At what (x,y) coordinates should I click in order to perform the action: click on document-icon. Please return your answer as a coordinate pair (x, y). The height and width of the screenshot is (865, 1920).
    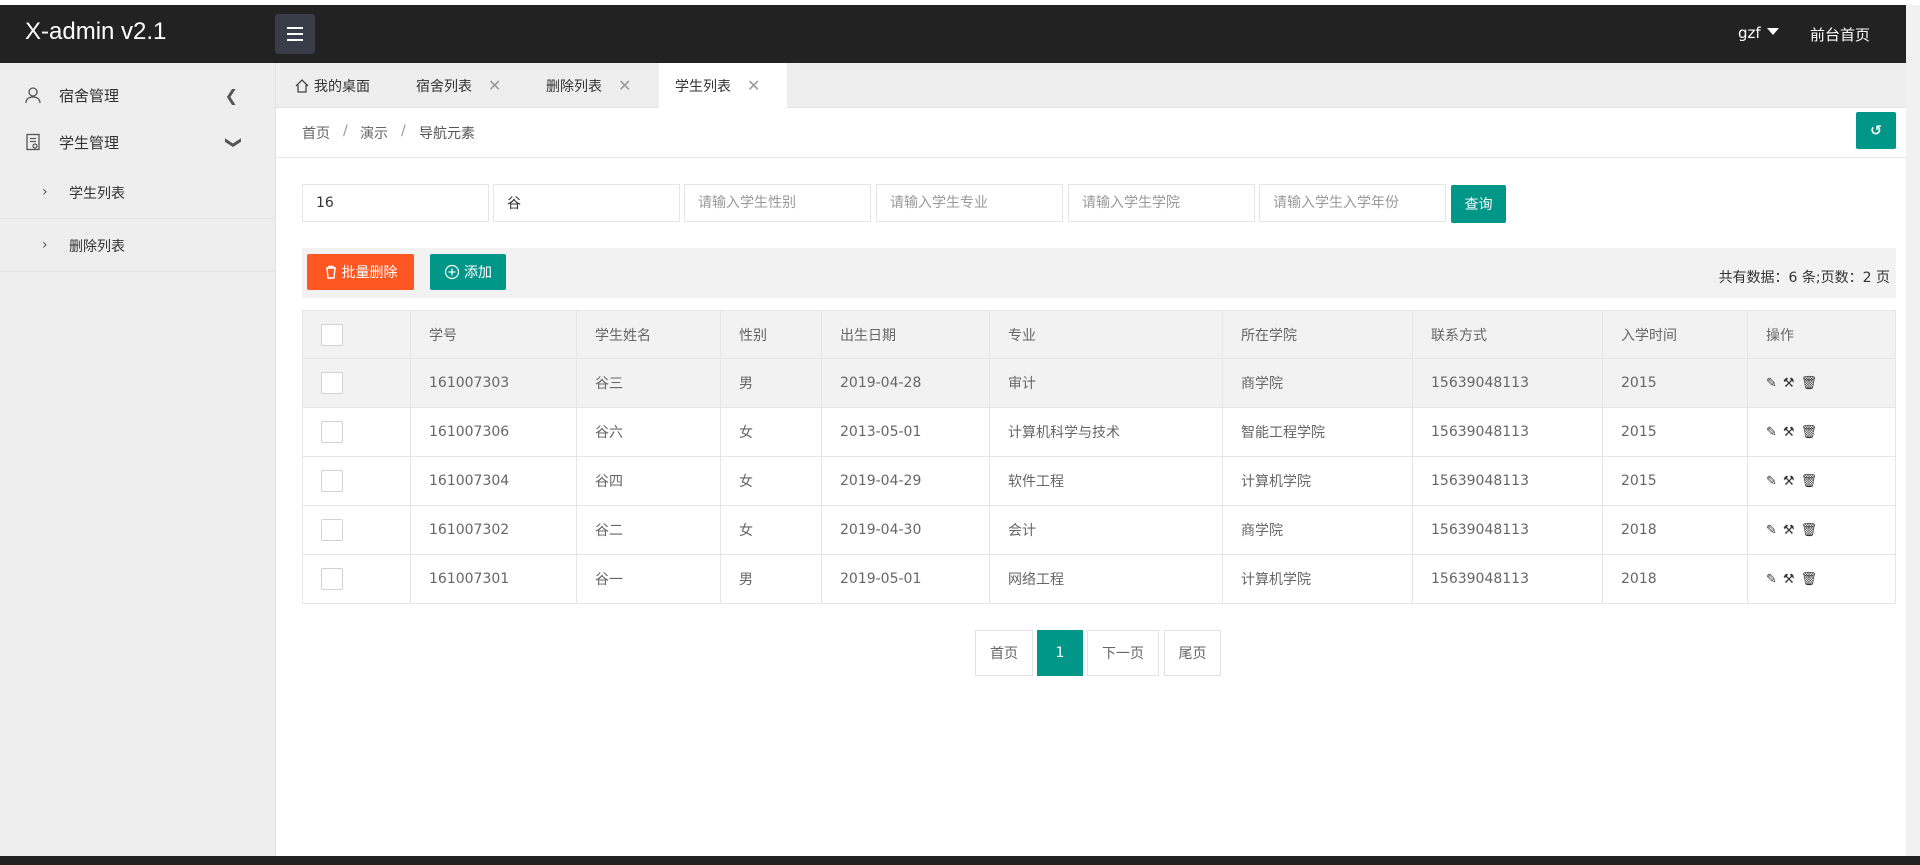
    Looking at the image, I should click on (33, 142).